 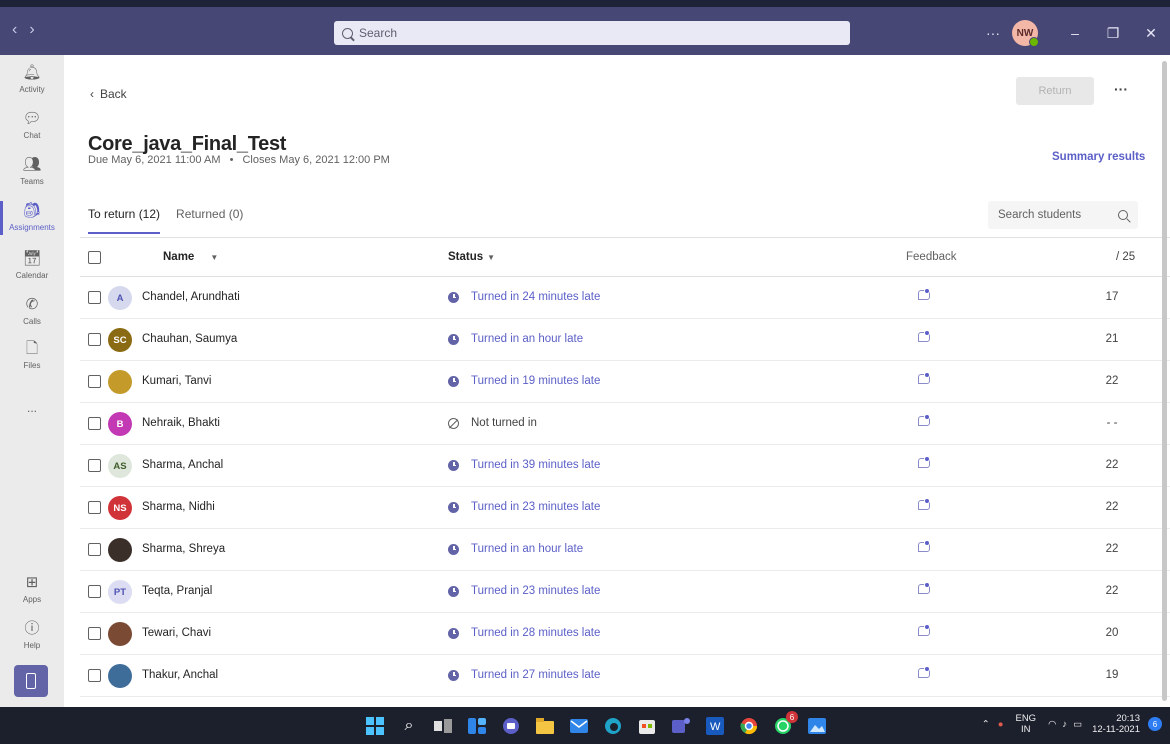 I want to click on tab-returned: Returned (0), so click(x=209, y=220).